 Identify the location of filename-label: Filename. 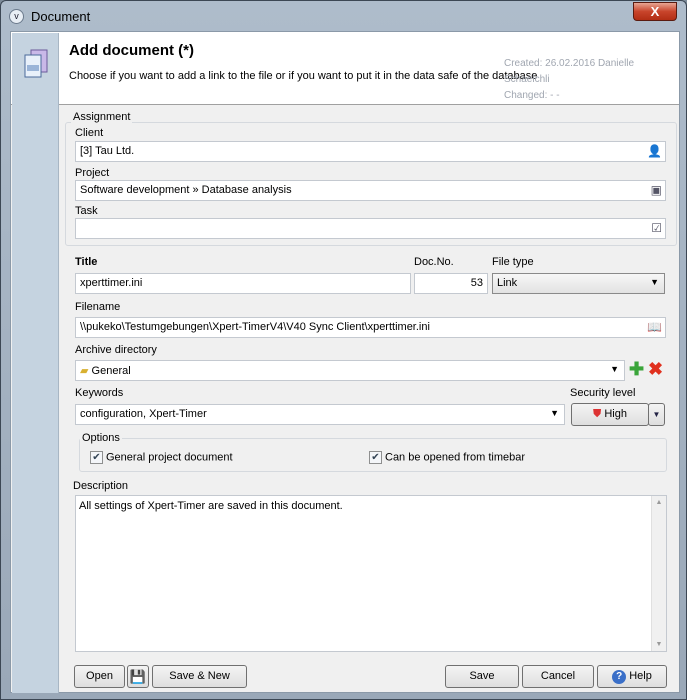
(98, 307).